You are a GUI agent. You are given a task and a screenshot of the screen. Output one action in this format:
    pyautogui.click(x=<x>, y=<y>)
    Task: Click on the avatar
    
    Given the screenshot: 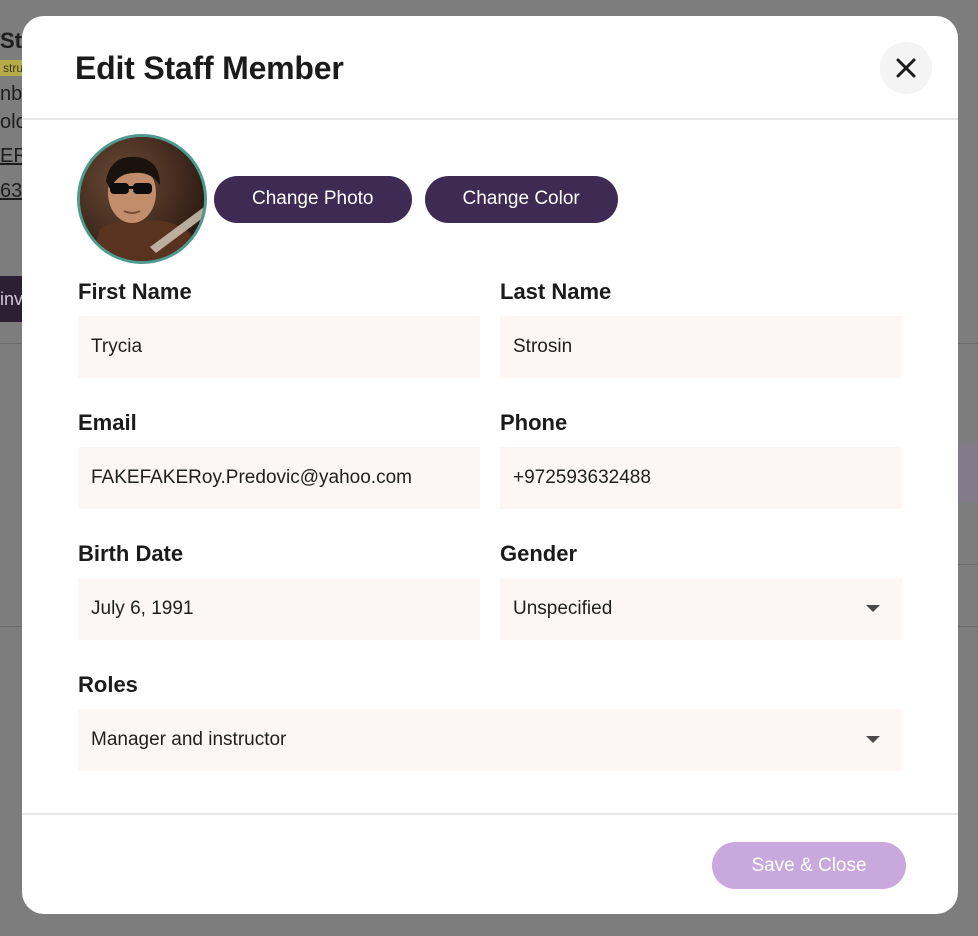 What is the action you would take?
    pyautogui.click(x=142, y=199)
    